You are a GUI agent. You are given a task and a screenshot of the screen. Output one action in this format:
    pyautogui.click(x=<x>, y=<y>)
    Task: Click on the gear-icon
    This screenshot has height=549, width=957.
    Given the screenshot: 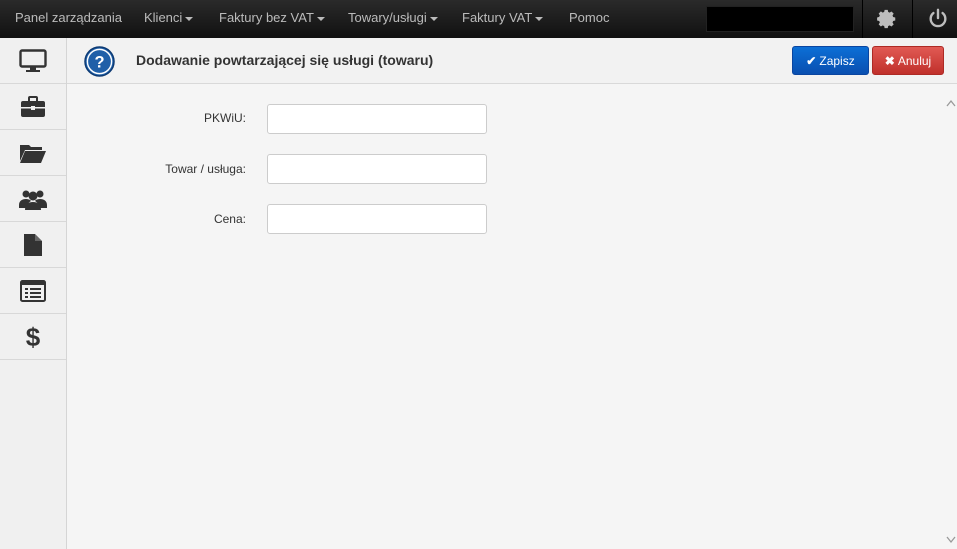 What is the action you would take?
    pyautogui.click(x=886, y=19)
    